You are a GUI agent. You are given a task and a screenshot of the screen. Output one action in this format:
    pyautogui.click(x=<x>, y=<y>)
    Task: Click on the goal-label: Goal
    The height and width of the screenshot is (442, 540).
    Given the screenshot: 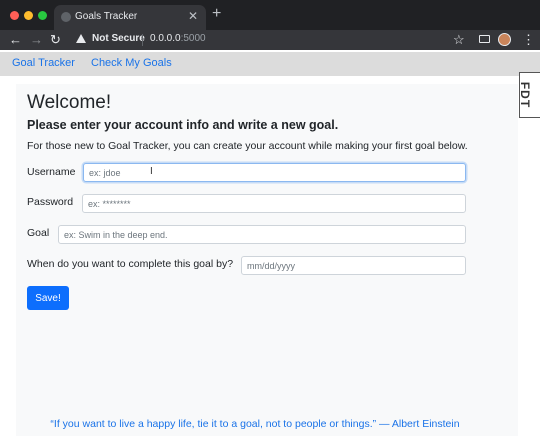 What is the action you would take?
    pyautogui.click(x=38, y=233)
    